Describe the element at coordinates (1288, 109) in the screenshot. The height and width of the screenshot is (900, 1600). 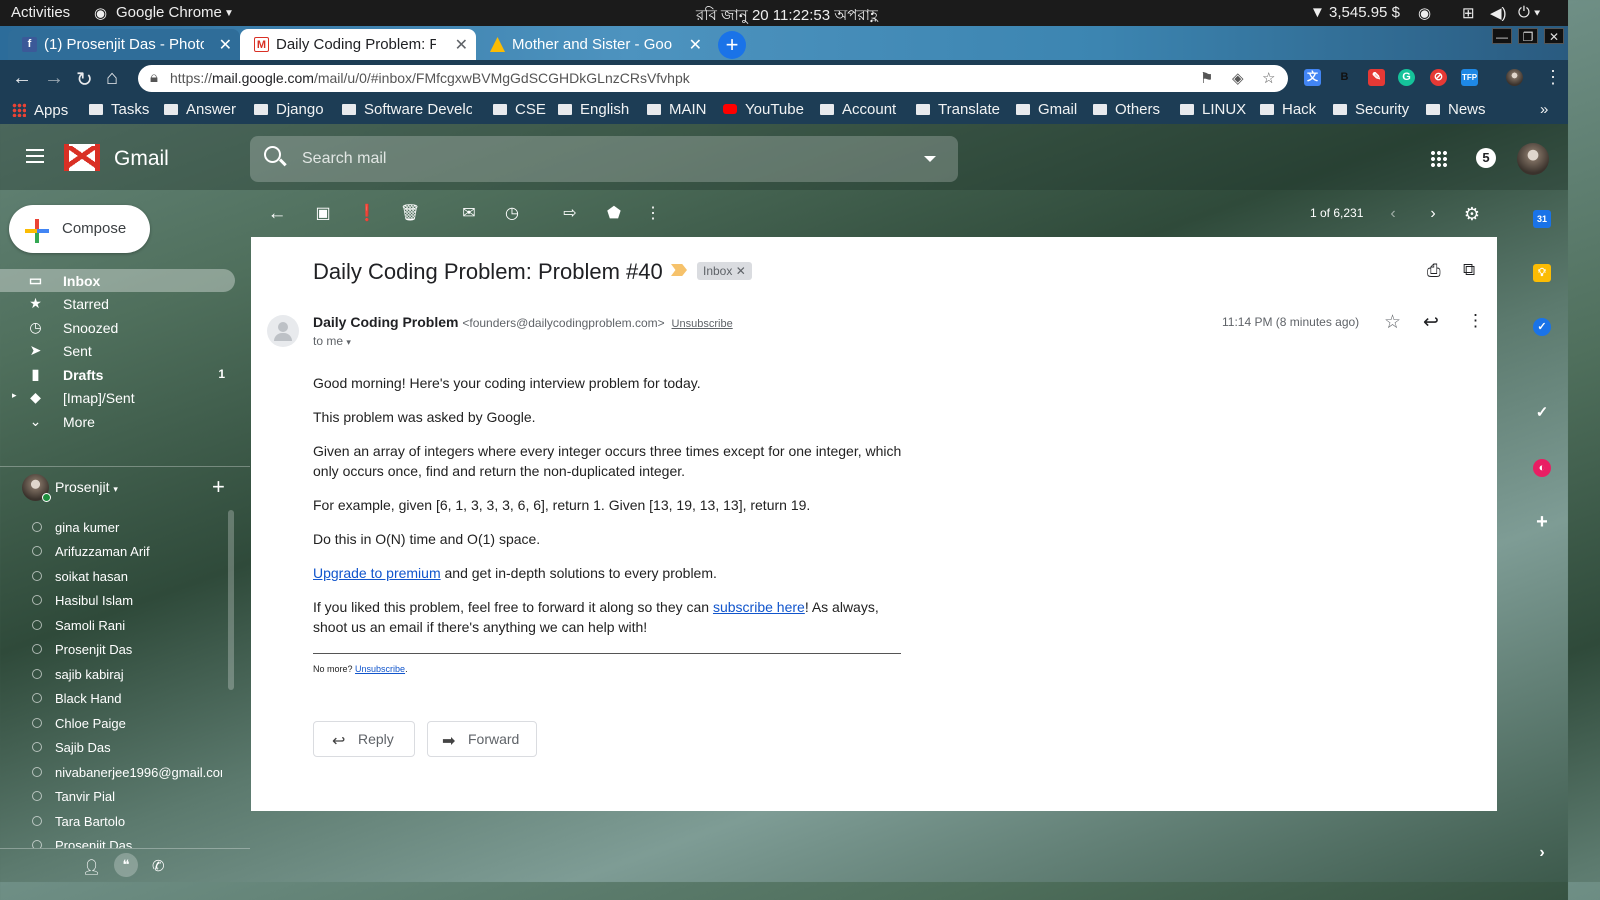
I see `bookmark-folder: Hack` at that location.